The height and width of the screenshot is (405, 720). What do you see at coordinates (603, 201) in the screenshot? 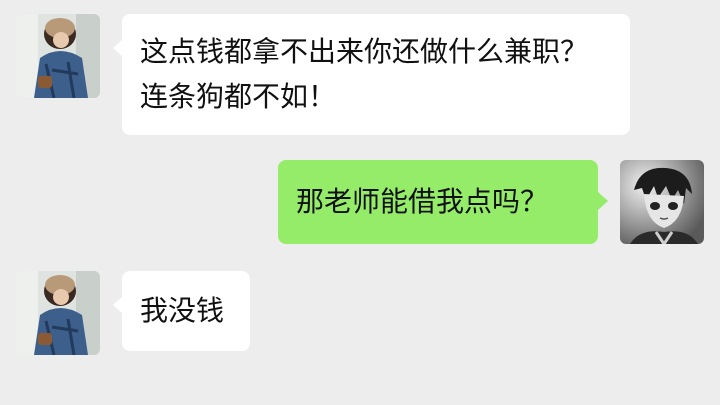
I see `bubble-tail` at bounding box center [603, 201].